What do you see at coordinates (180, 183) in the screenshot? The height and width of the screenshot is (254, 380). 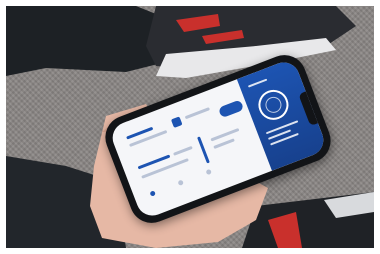 I see `heart-icon` at bounding box center [180, 183].